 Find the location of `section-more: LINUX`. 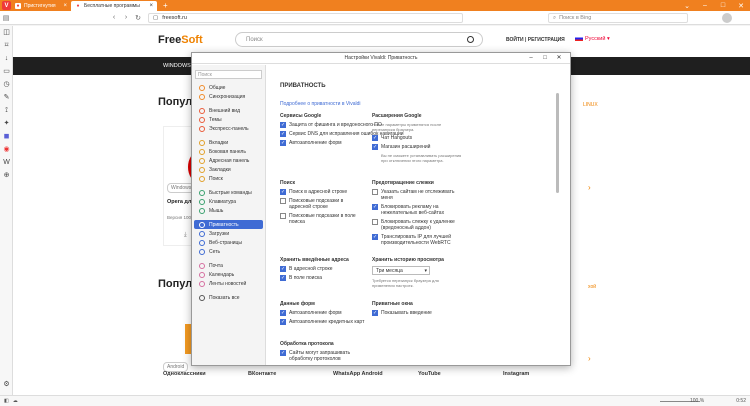

section-more: LINUX is located at coordinates (590, 105).